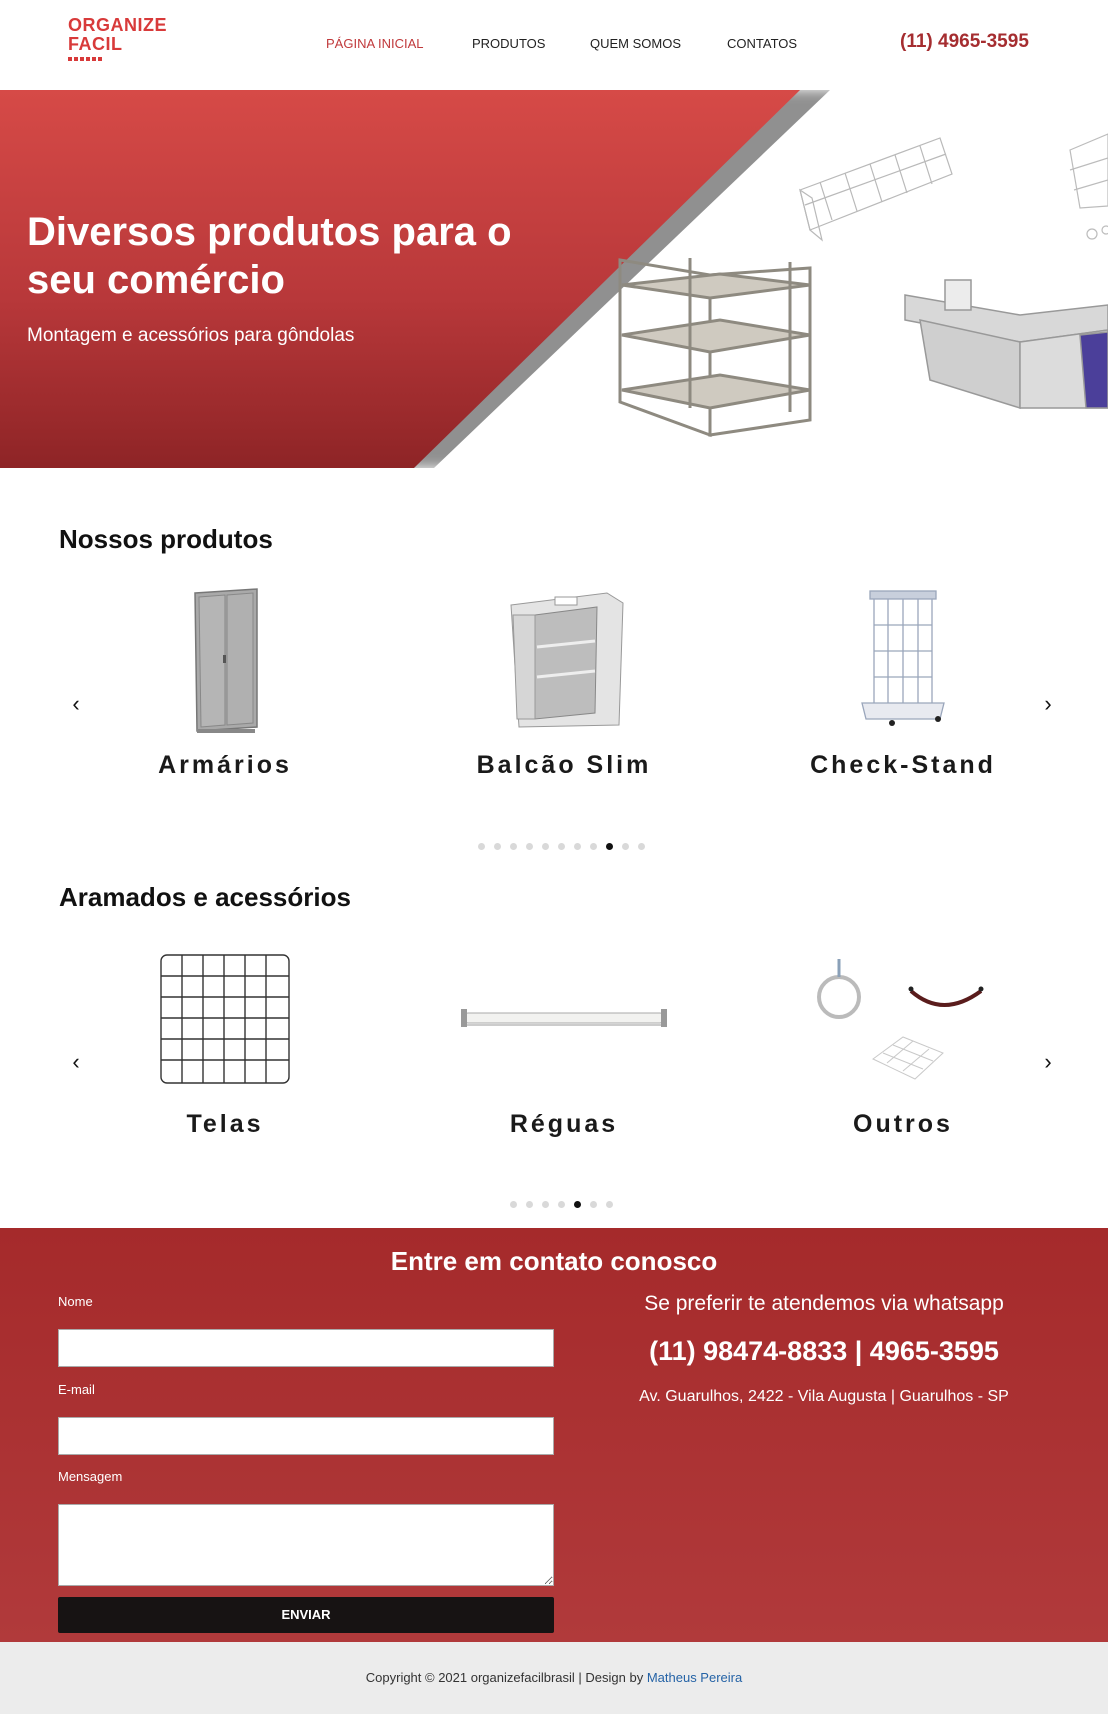  Describe the element at coordinates (225, 1019) in the screenshot. I see `wire-grid-icon` at that location.